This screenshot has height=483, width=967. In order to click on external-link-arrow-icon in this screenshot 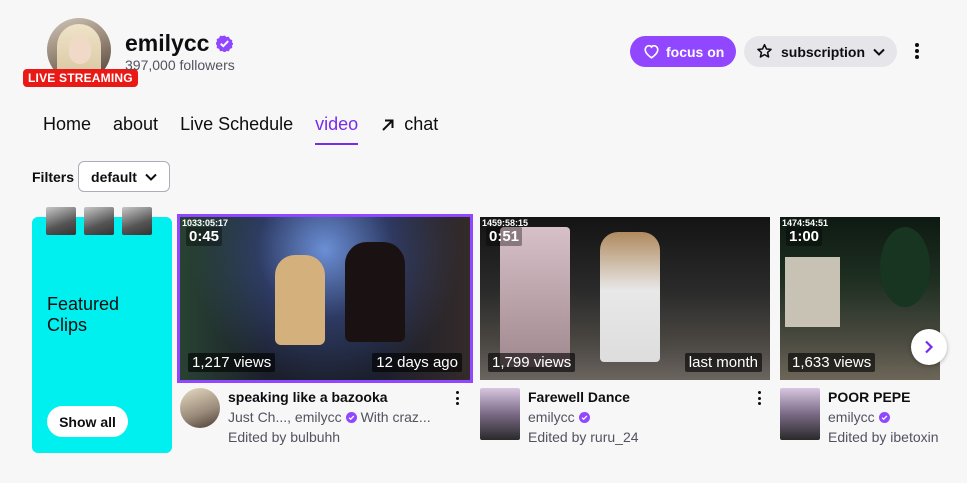, I will do `click(388, 125)`.